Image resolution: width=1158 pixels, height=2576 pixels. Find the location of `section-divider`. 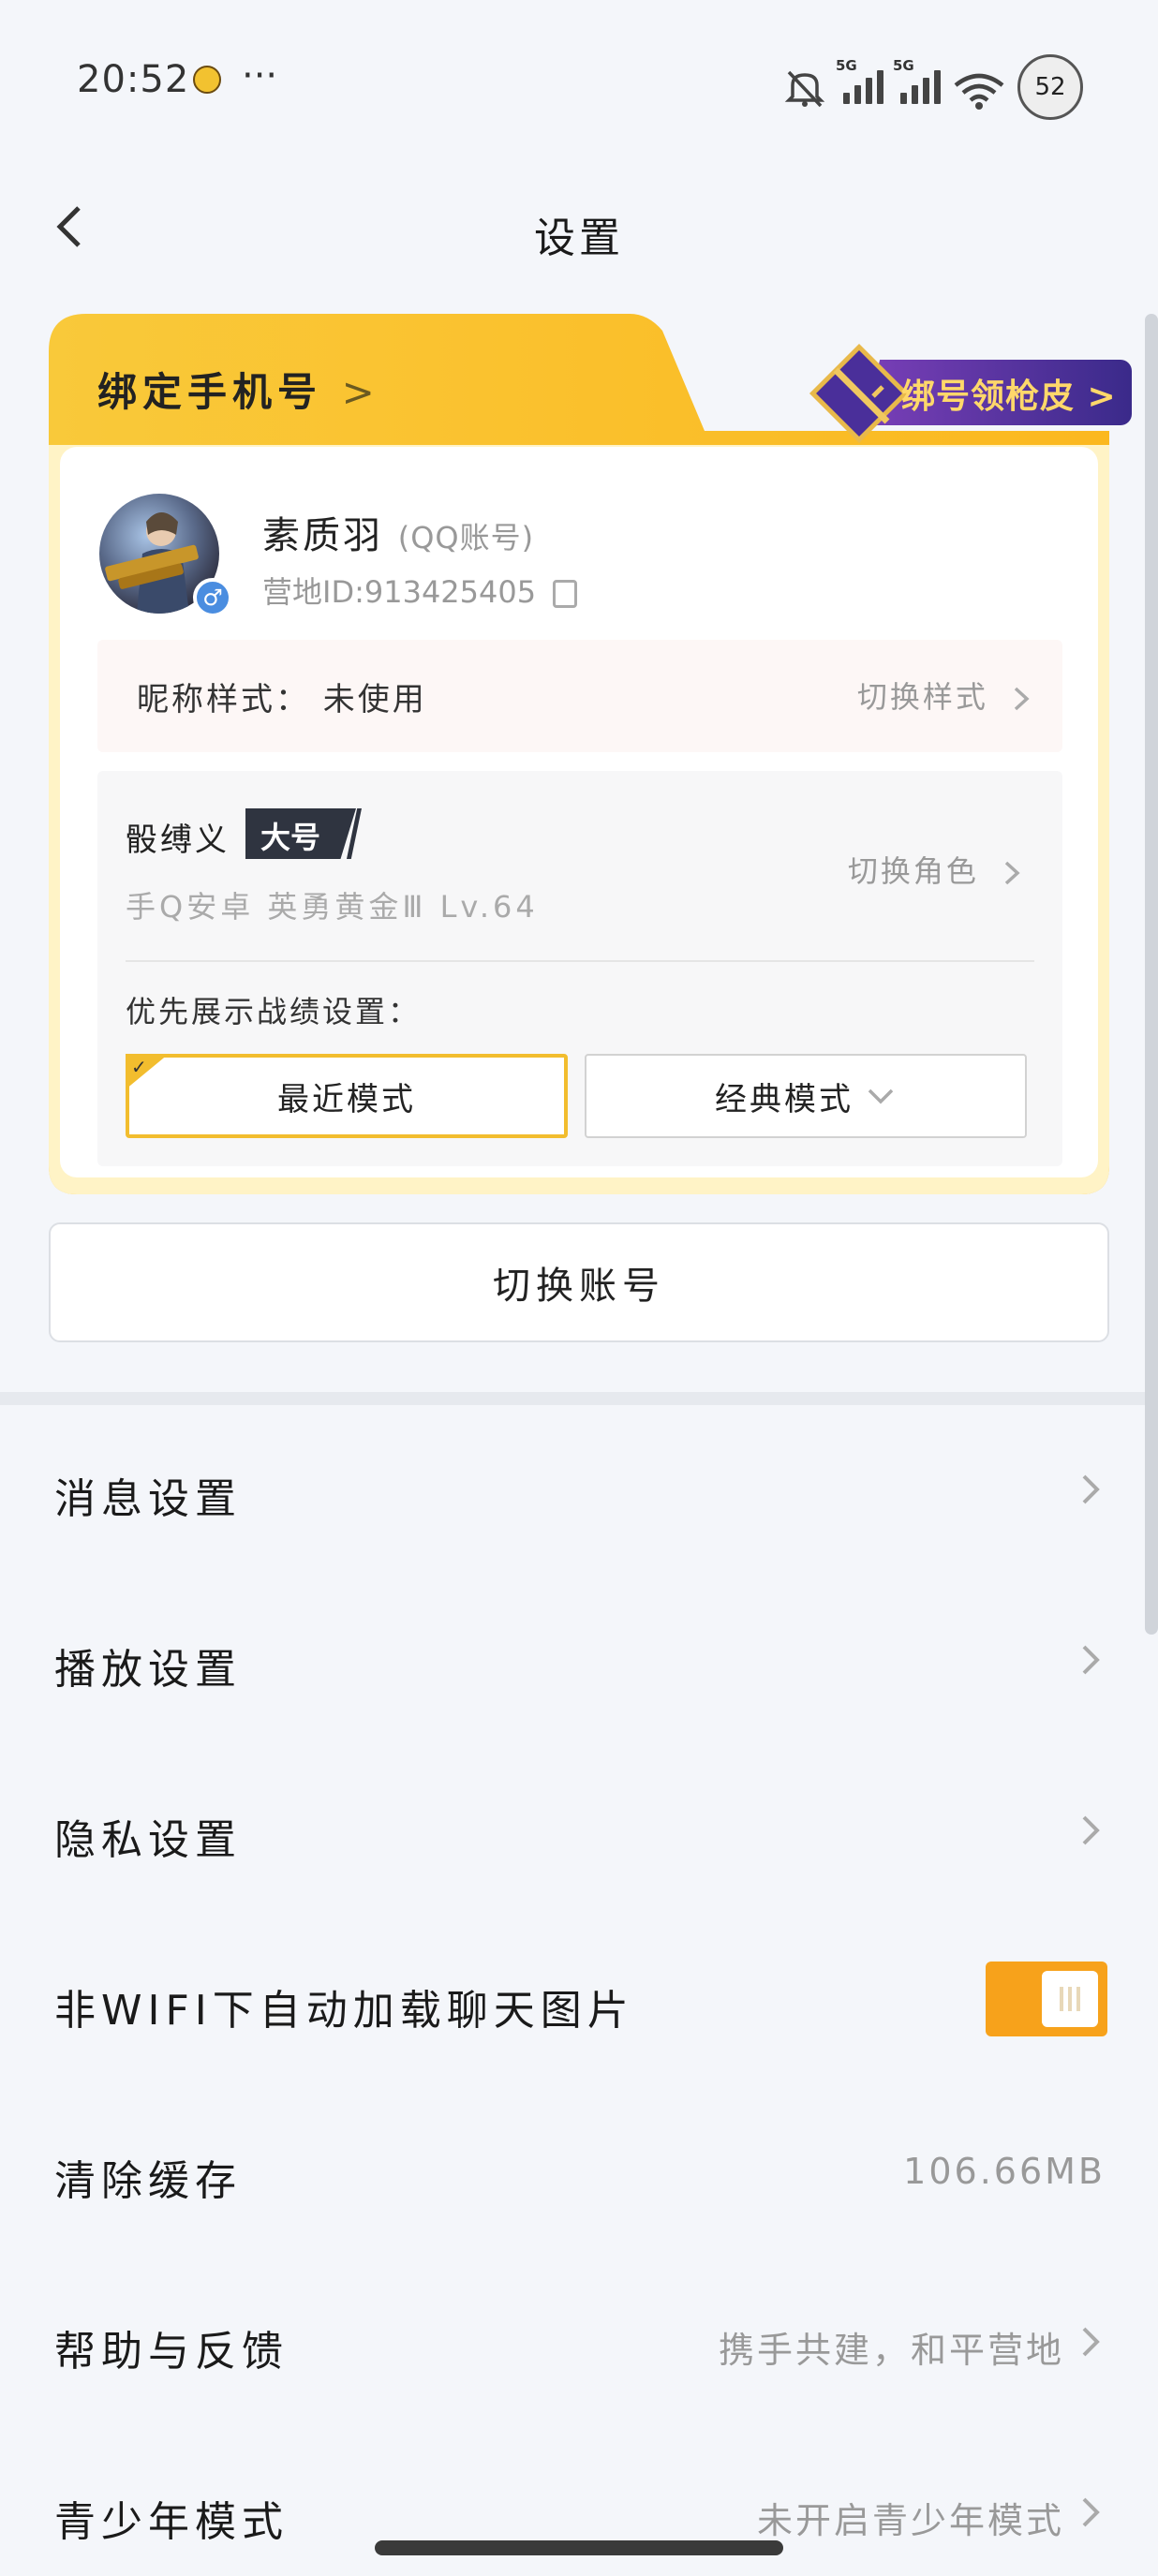

section-divider is located at coordinates (579, 1399).